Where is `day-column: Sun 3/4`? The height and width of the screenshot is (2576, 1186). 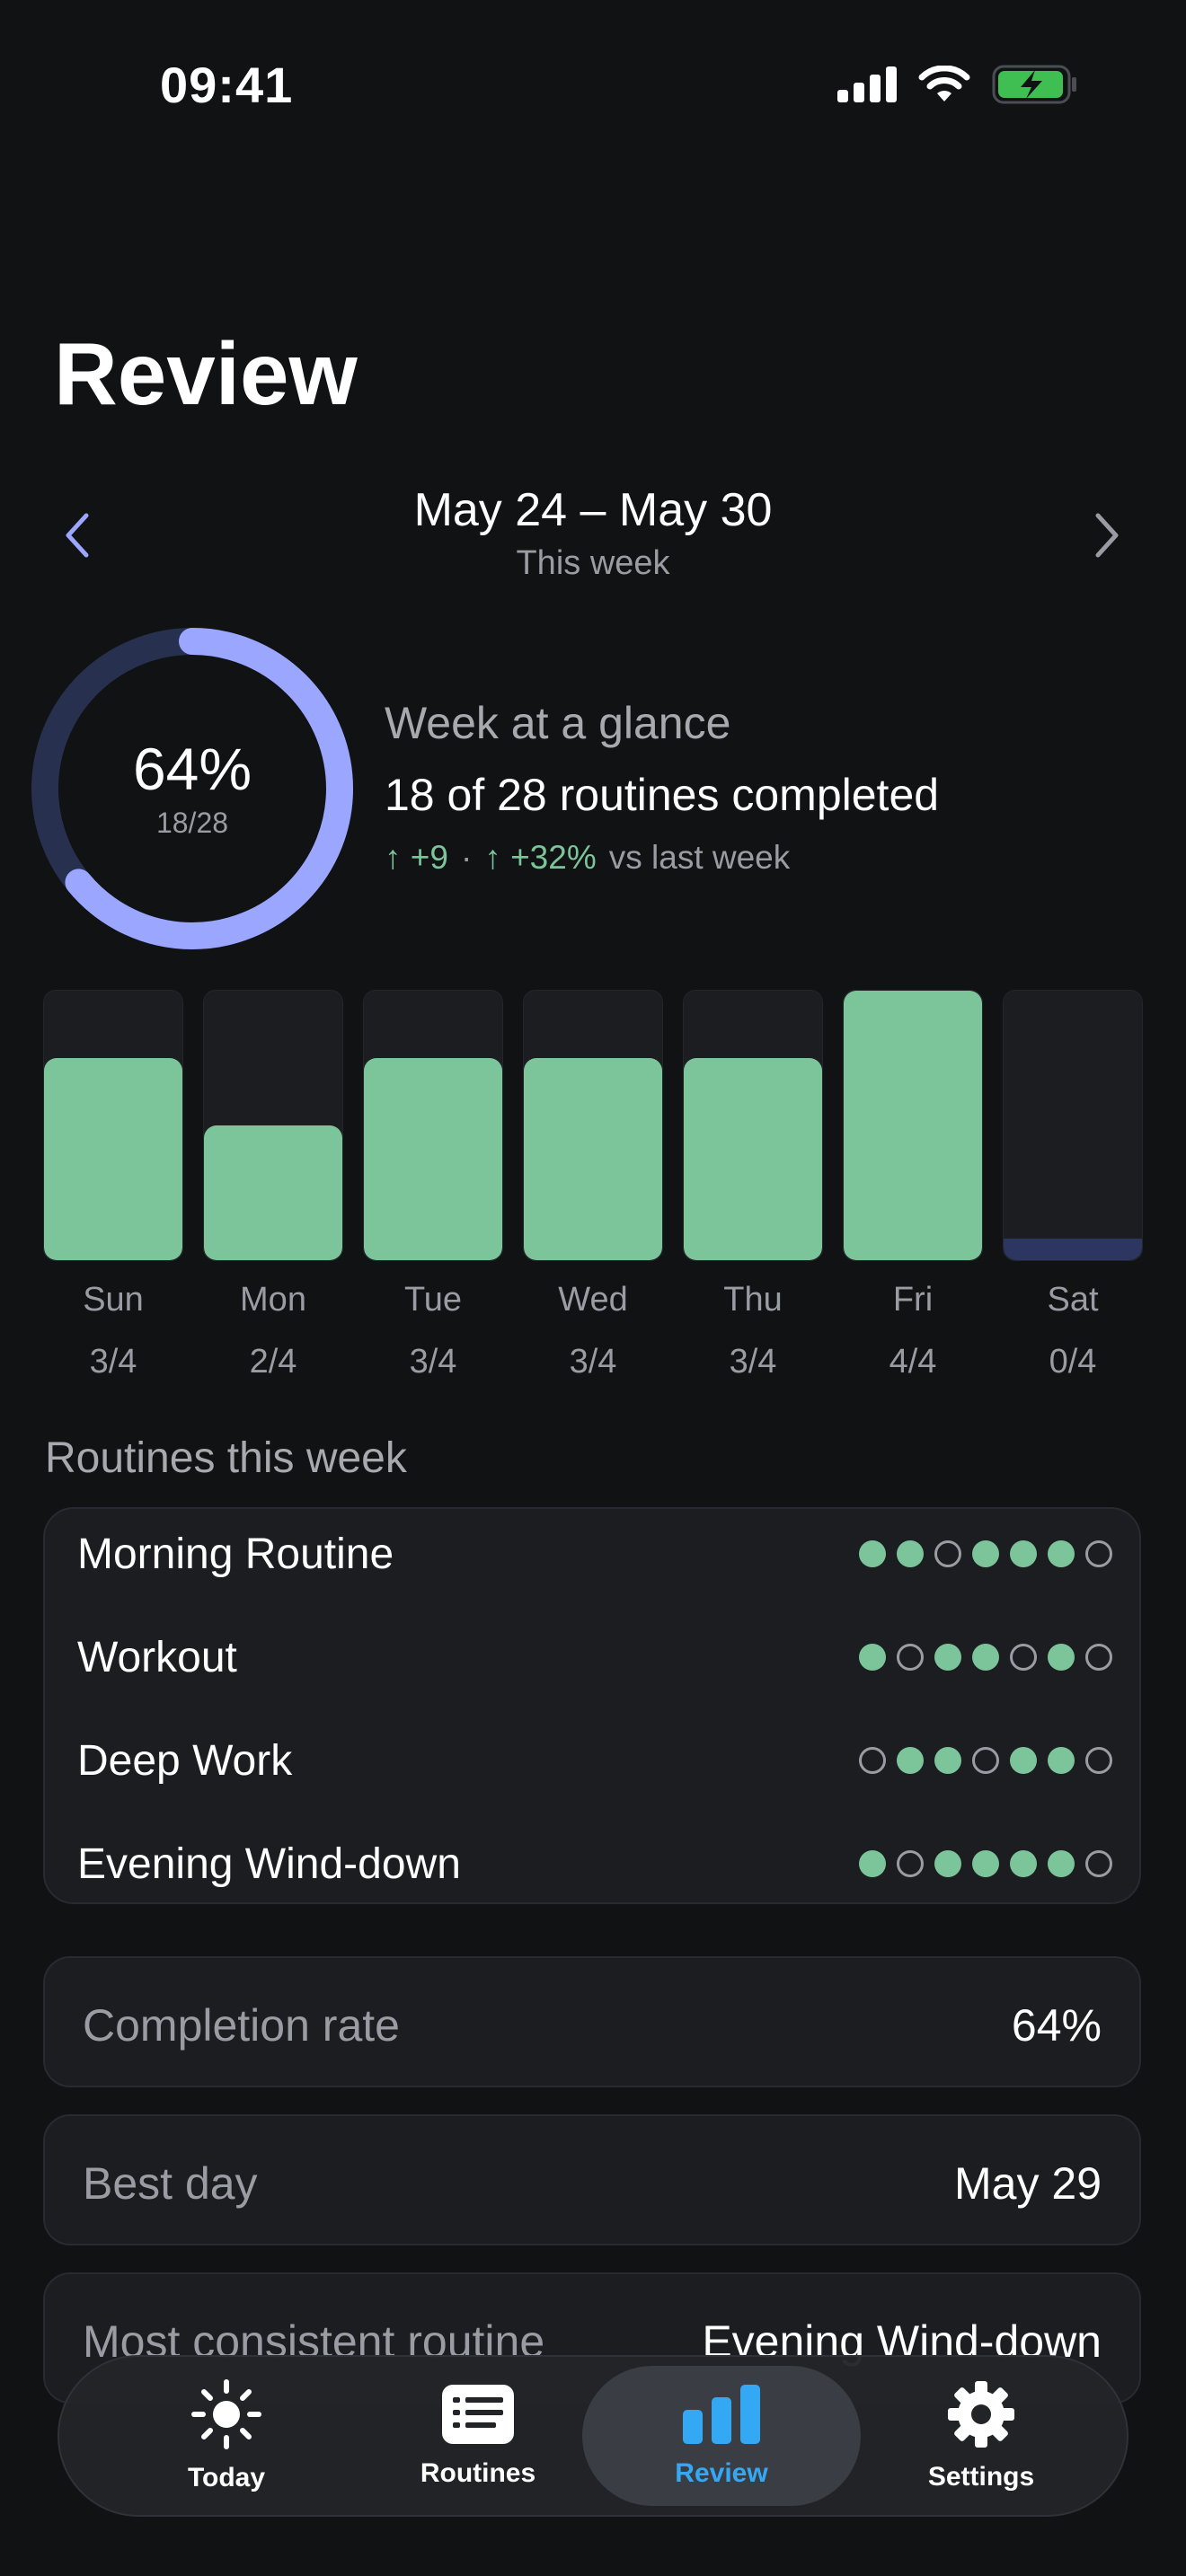
day-column: Sun 3/4 is located at coordinates (113, 1185).